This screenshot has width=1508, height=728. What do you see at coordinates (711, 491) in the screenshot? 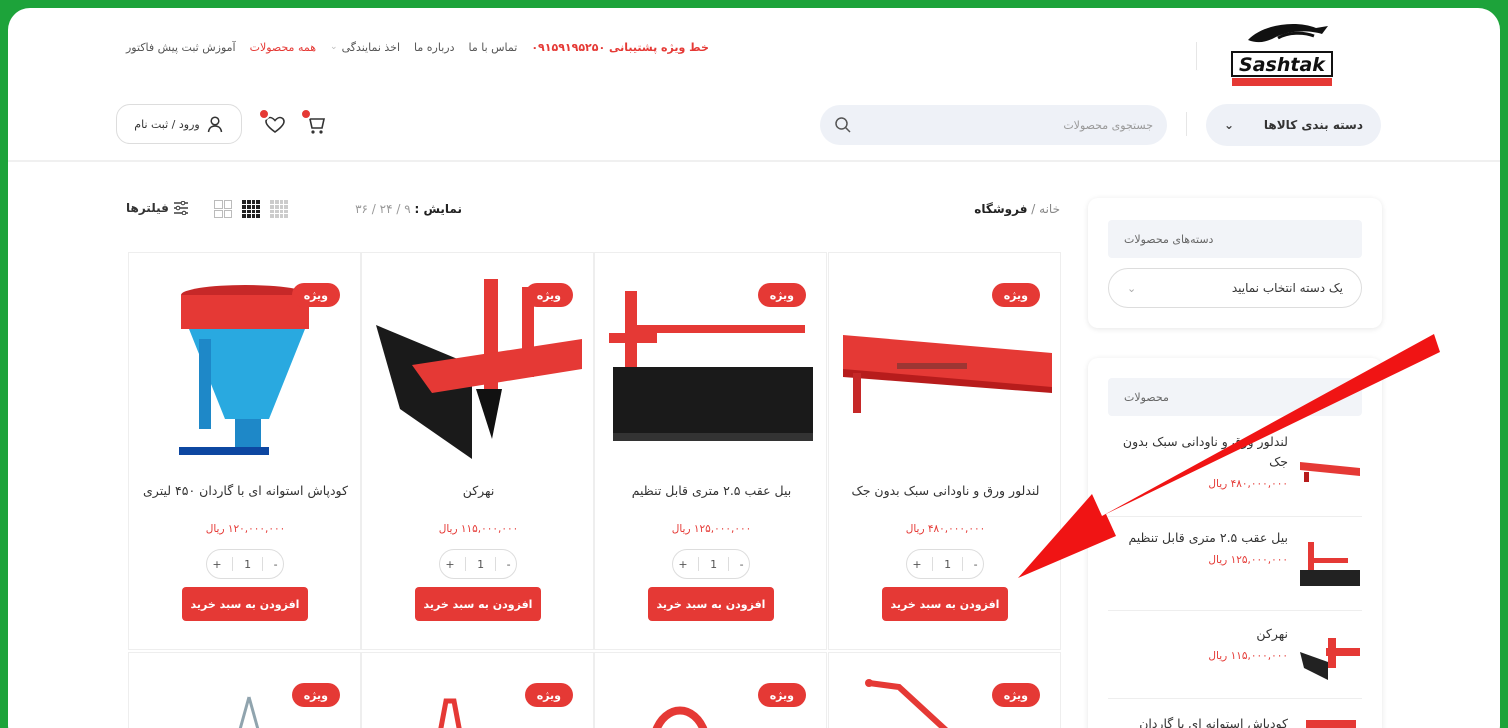
I see `product-name: بیل عقب ۲.۵ متری قابل تنظیم` at bounding box center [711, 491].